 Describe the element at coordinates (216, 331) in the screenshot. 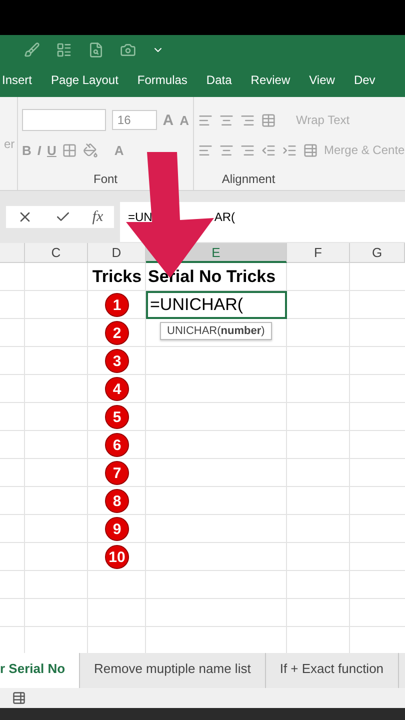

I see `function-tooltip: UNICHAR(number)` at that location.